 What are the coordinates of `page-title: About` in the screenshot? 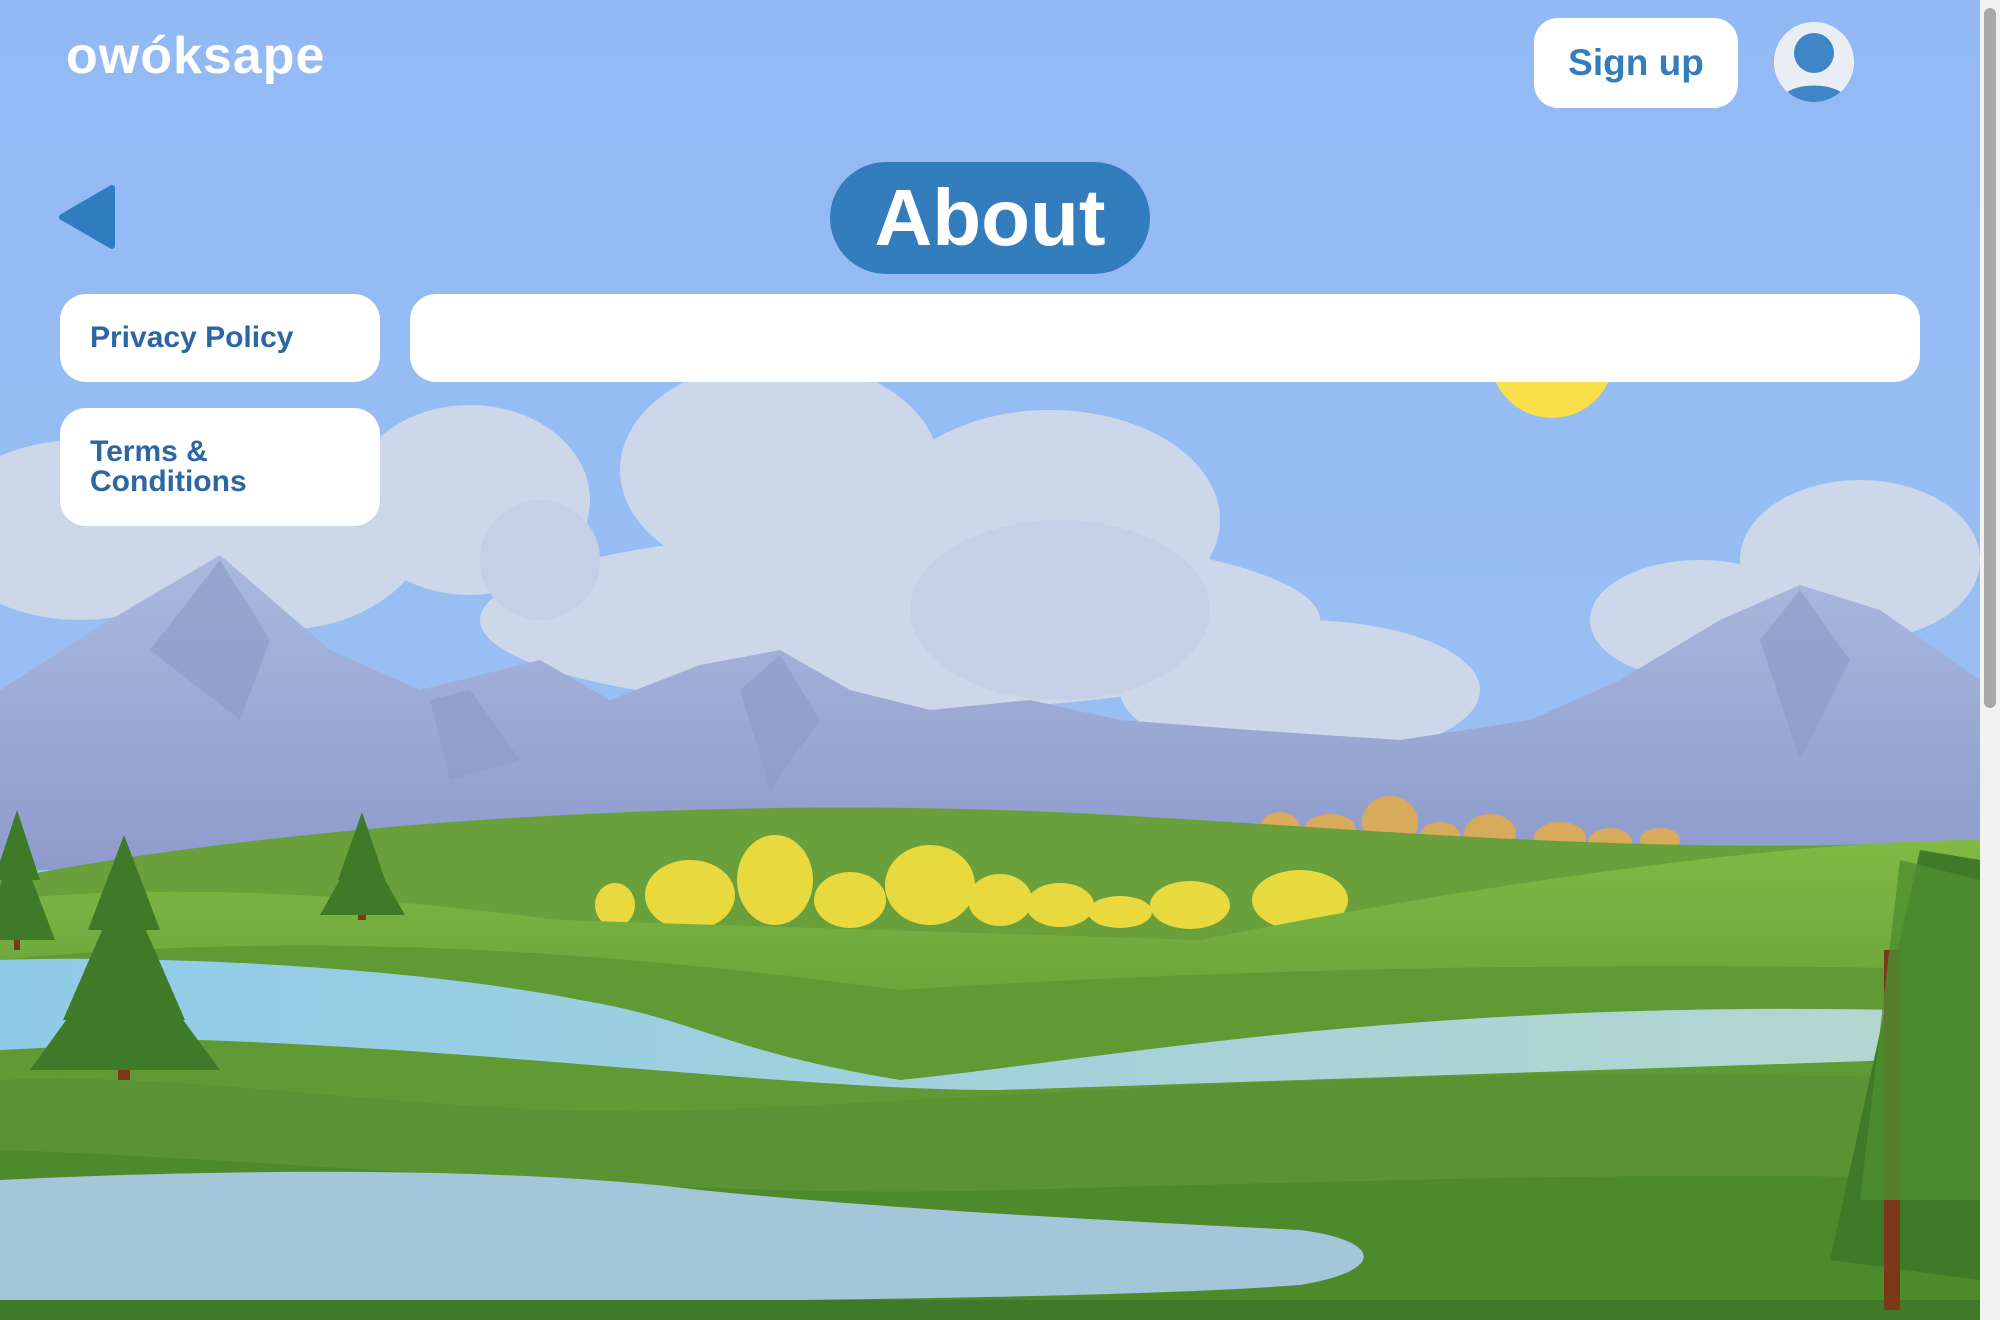 It's located at (990, 218).